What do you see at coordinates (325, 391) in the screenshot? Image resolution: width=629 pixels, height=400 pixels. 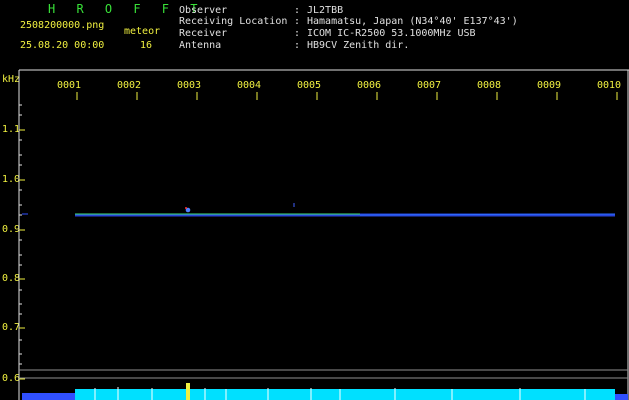 I see `noise-floor` at bounding box center [325, 391].